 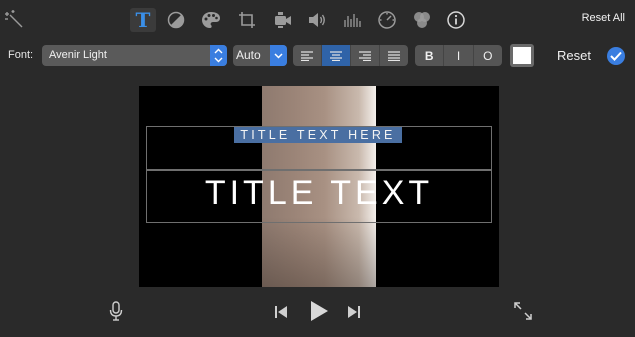 What do you see at coordinates (281, 312) in the screenshot?
I see `skip-back-icon` at bounding box center [281, 312].